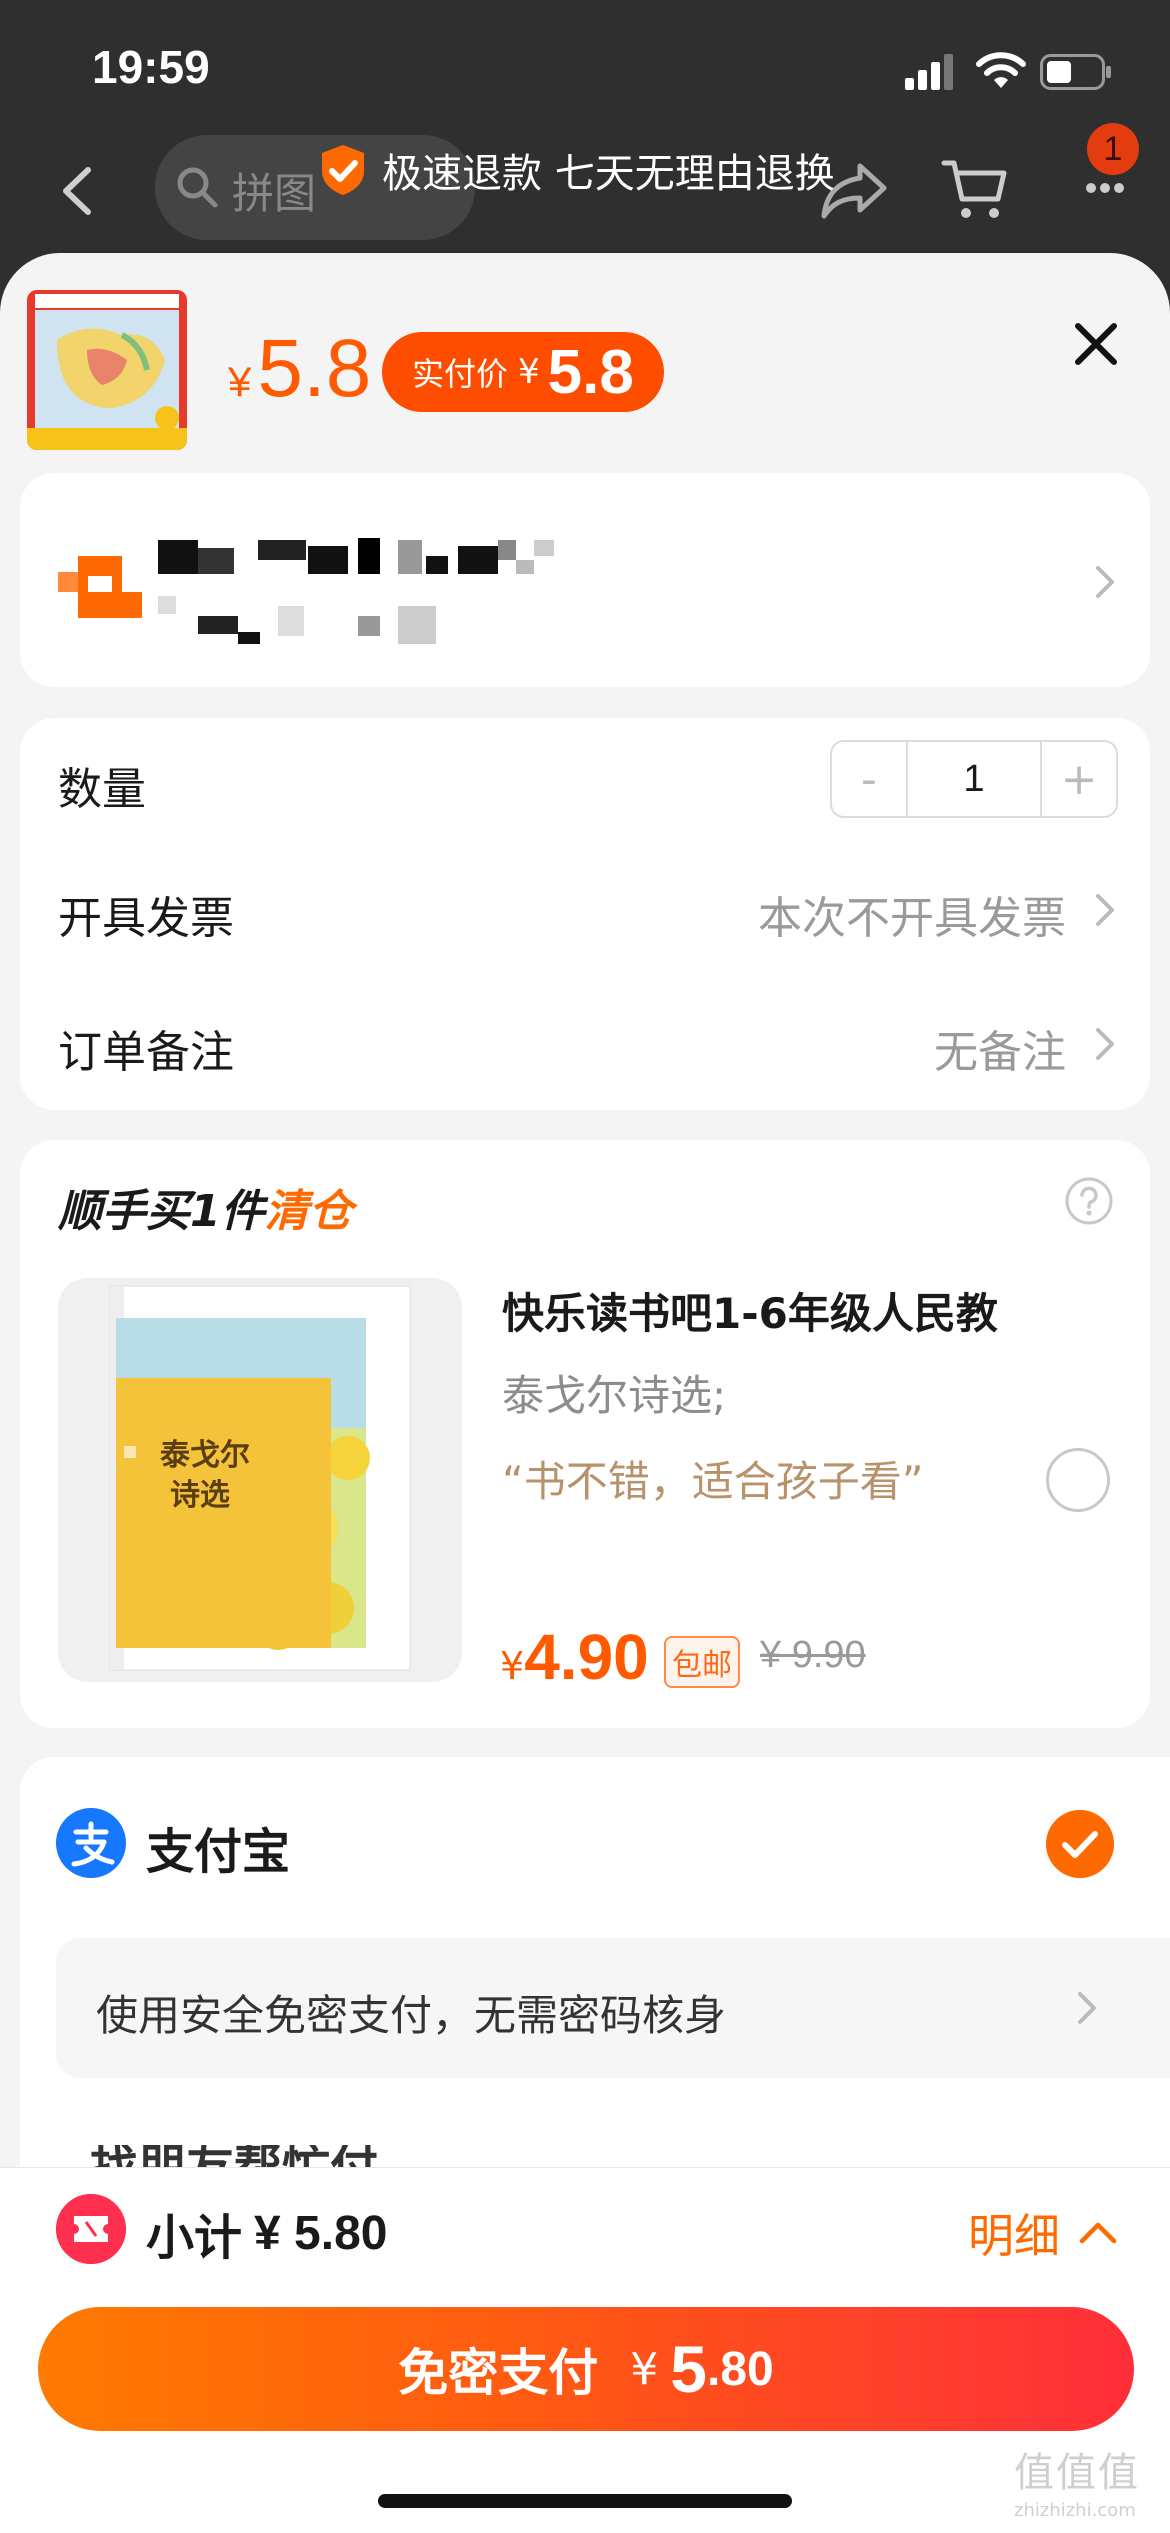  Describe the element at coordinates (308, 1211) in the screenshot. I see `upsell-title-tag: 清仓` at that location.